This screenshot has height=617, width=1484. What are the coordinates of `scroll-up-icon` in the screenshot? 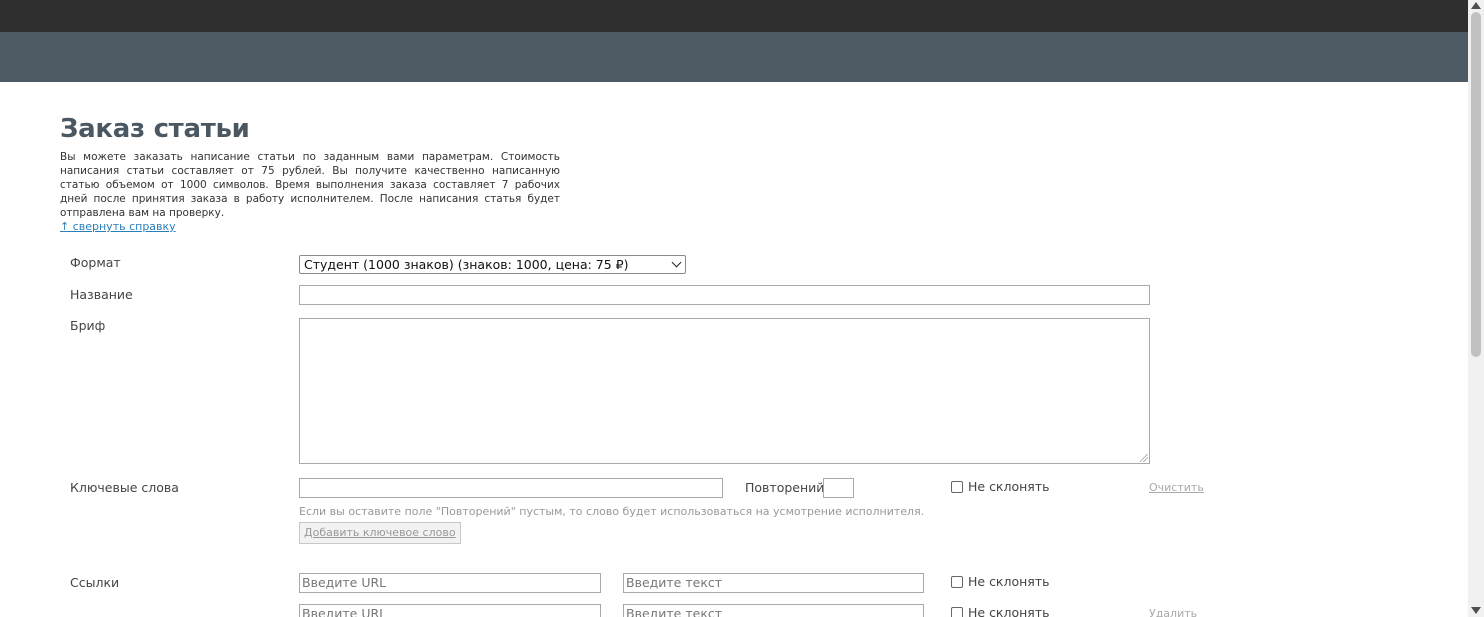 It's located at (1476, 5).